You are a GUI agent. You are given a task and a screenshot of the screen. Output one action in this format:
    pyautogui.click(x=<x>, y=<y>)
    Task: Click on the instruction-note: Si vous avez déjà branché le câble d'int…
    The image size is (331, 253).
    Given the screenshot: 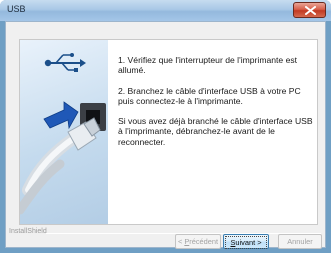 What is the action you would take?
    pyautogui.click(x=215, y=131)
    